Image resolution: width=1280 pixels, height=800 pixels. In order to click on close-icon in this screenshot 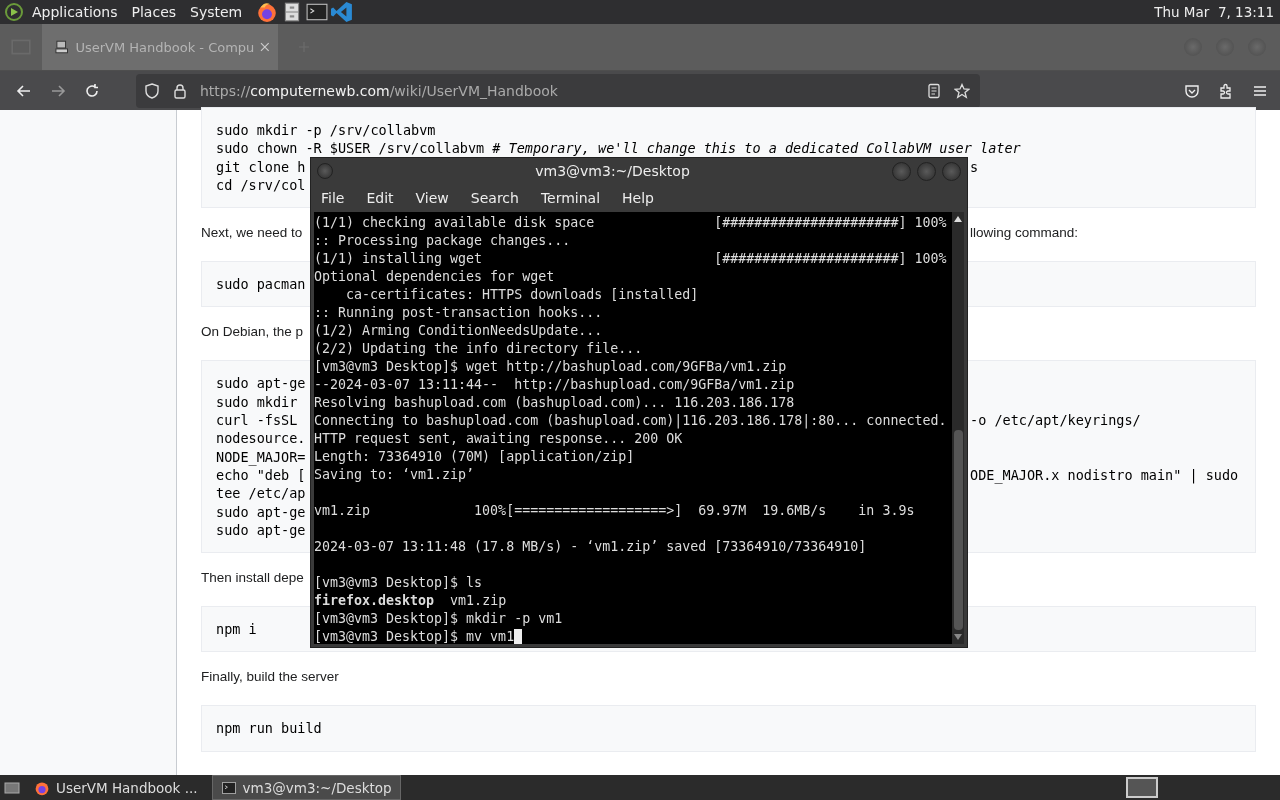, I will do `click(265, 47)`.